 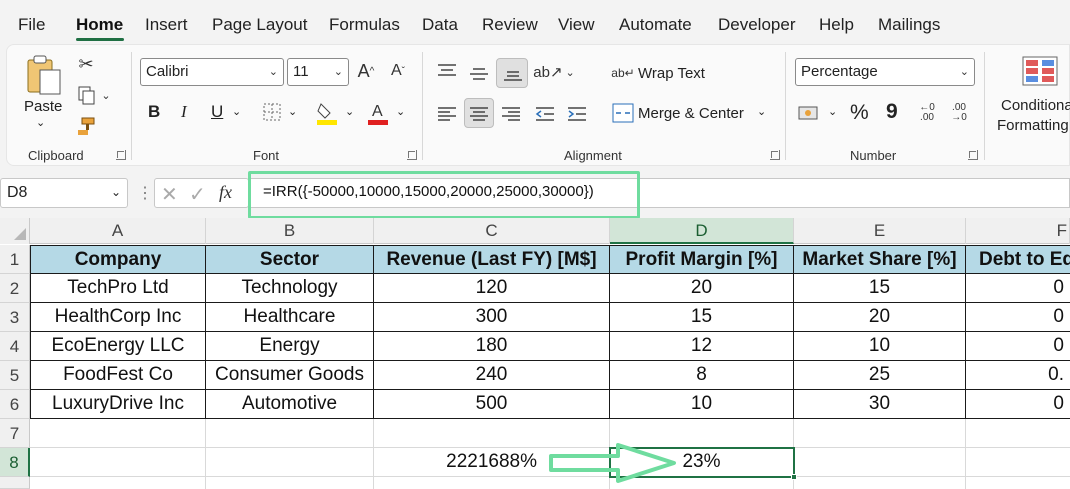 I want to click on column-header-c: C, so click(x=492, y=231).